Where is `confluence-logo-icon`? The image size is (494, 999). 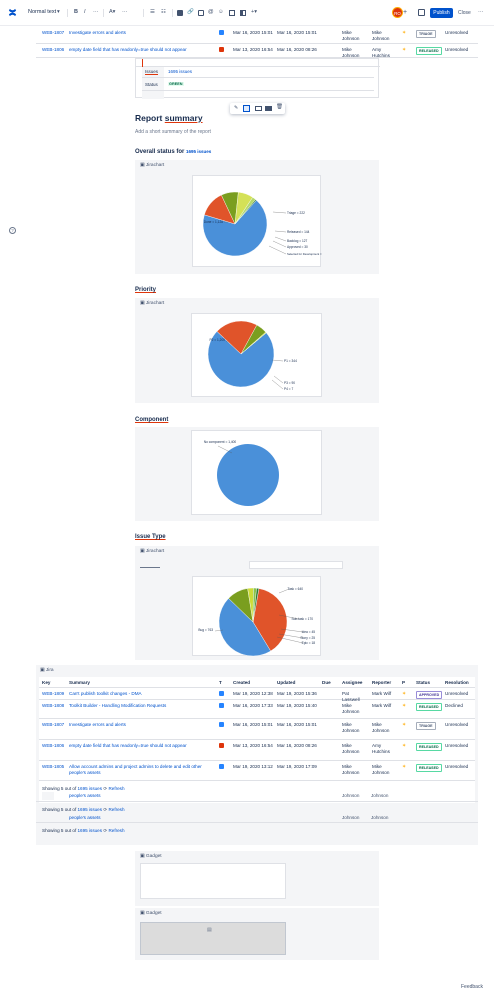 confluence-logo-icon is located at coordinates (12, 12).